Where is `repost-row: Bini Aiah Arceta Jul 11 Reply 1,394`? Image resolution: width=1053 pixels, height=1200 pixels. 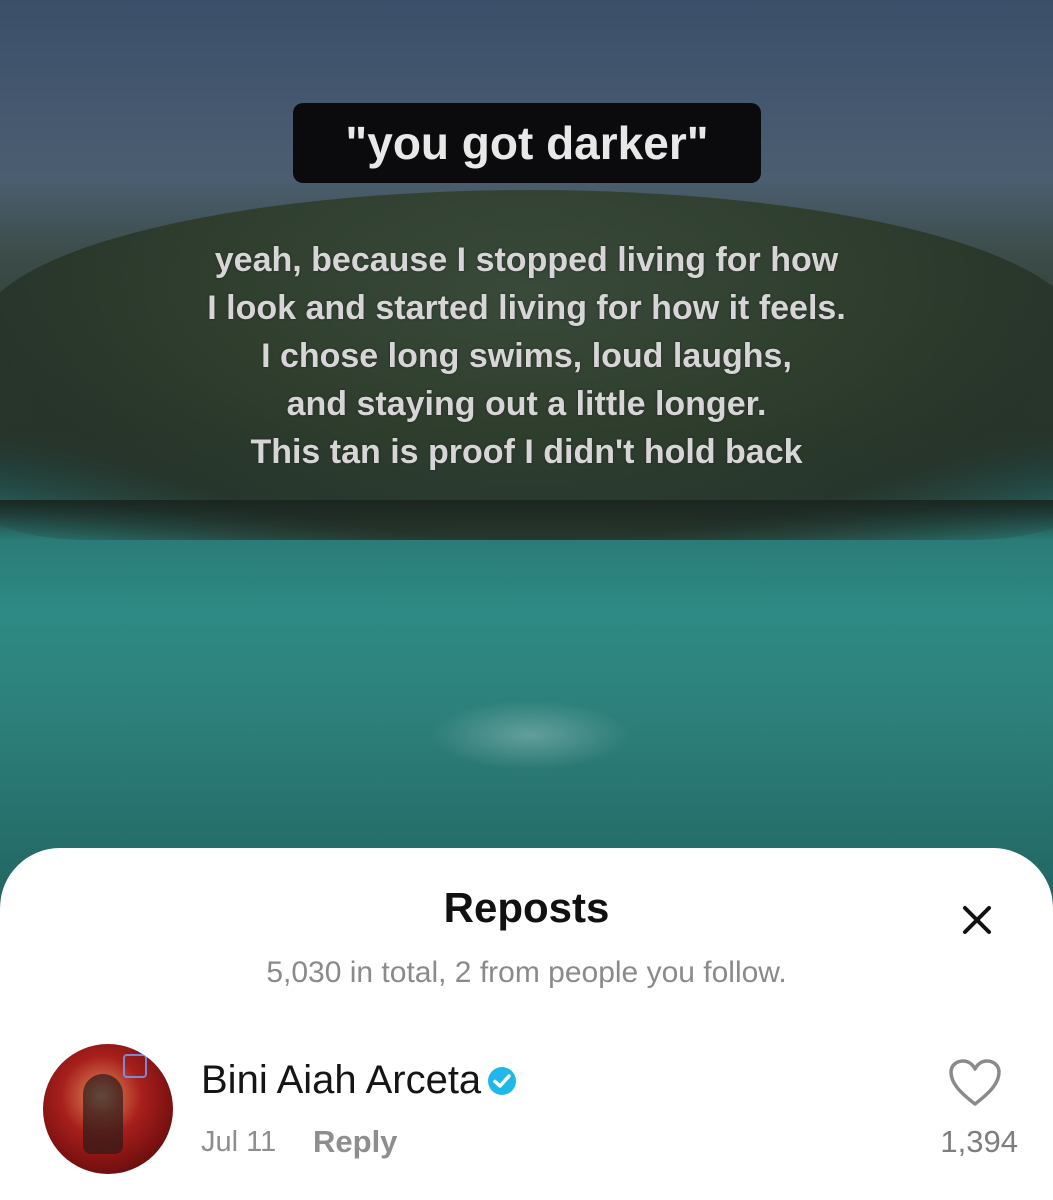 repost-row: Bini Aiah Arceta Jul 11 Reply 1,394 is located at coordinates (526, 1114).